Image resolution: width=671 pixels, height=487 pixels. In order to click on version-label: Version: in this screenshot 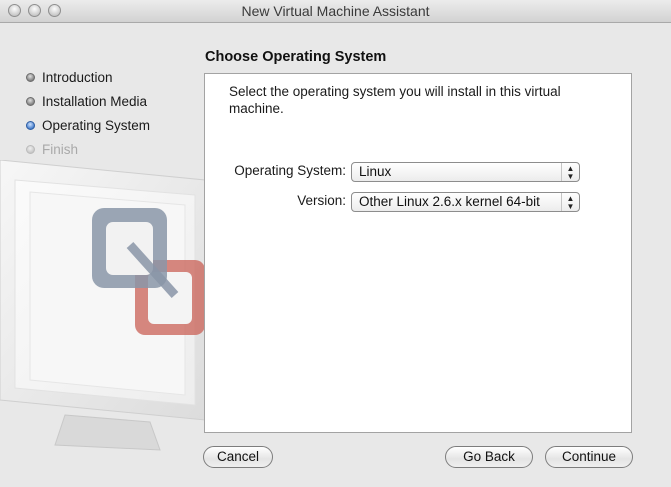, I will do `click(321, 200)`.